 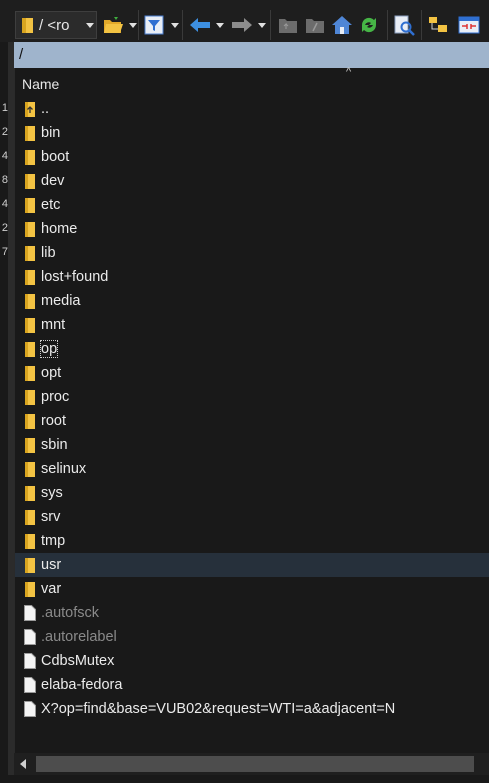 I want to click on compare-icon, so click(x=469, y=25).